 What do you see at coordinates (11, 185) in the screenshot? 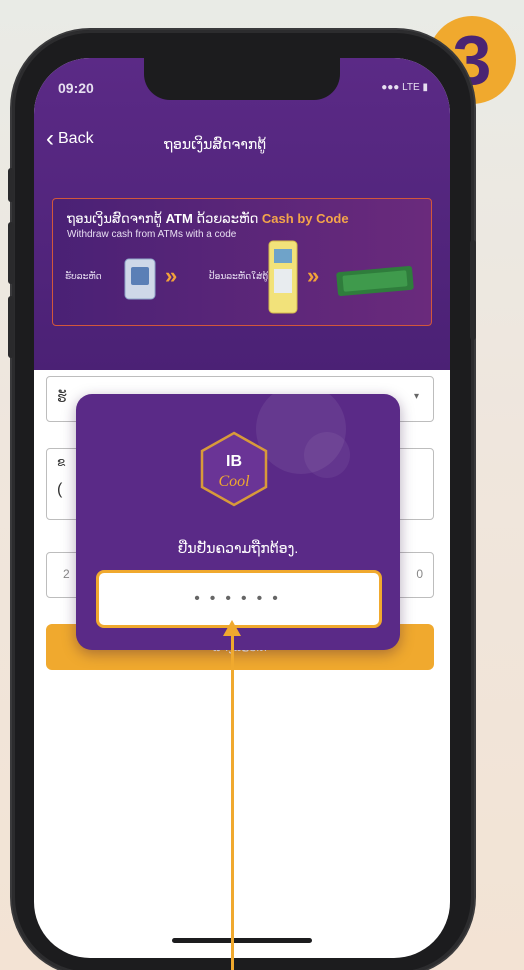
I see `mute-switch` at bounding box center [11, 185].